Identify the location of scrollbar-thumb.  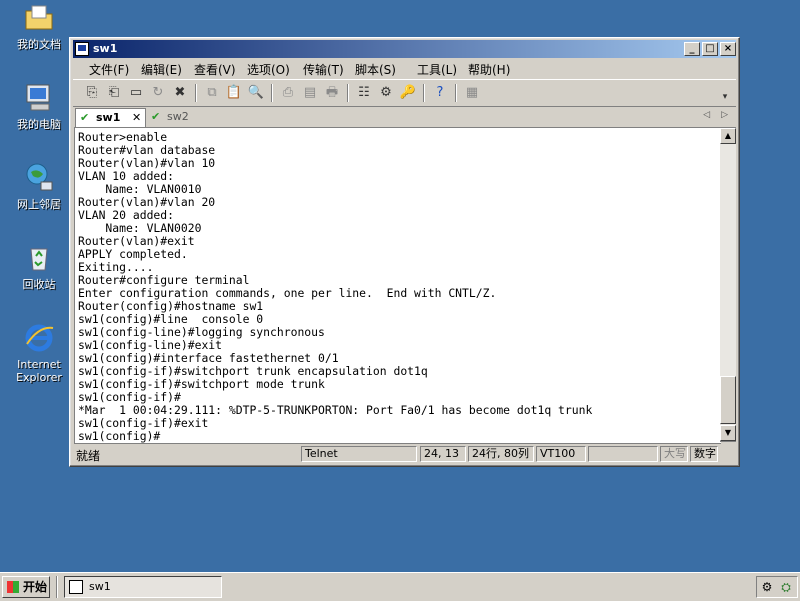
(728, 400).